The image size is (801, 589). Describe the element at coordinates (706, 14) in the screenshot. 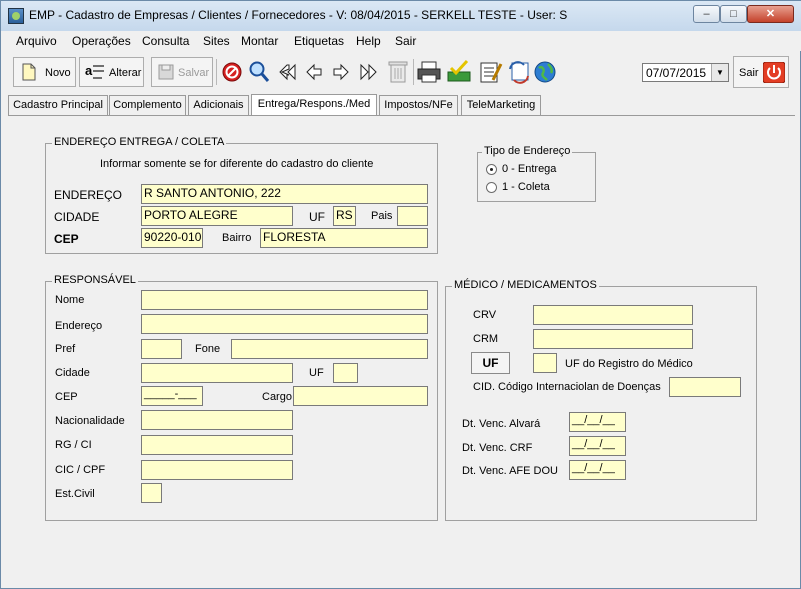

I see `minimize-button: –` at that location.